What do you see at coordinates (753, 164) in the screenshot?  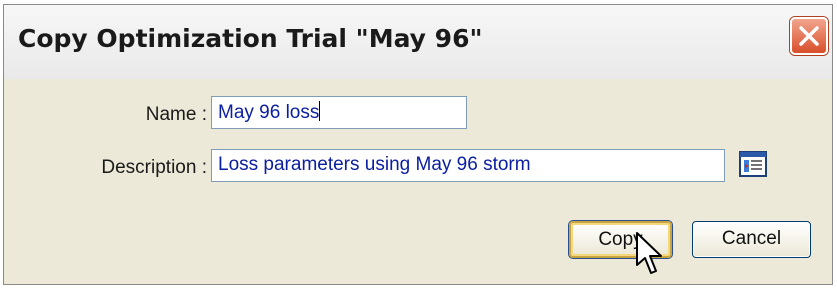 I see `text-editor-icon` at bounding box center [753, 164].